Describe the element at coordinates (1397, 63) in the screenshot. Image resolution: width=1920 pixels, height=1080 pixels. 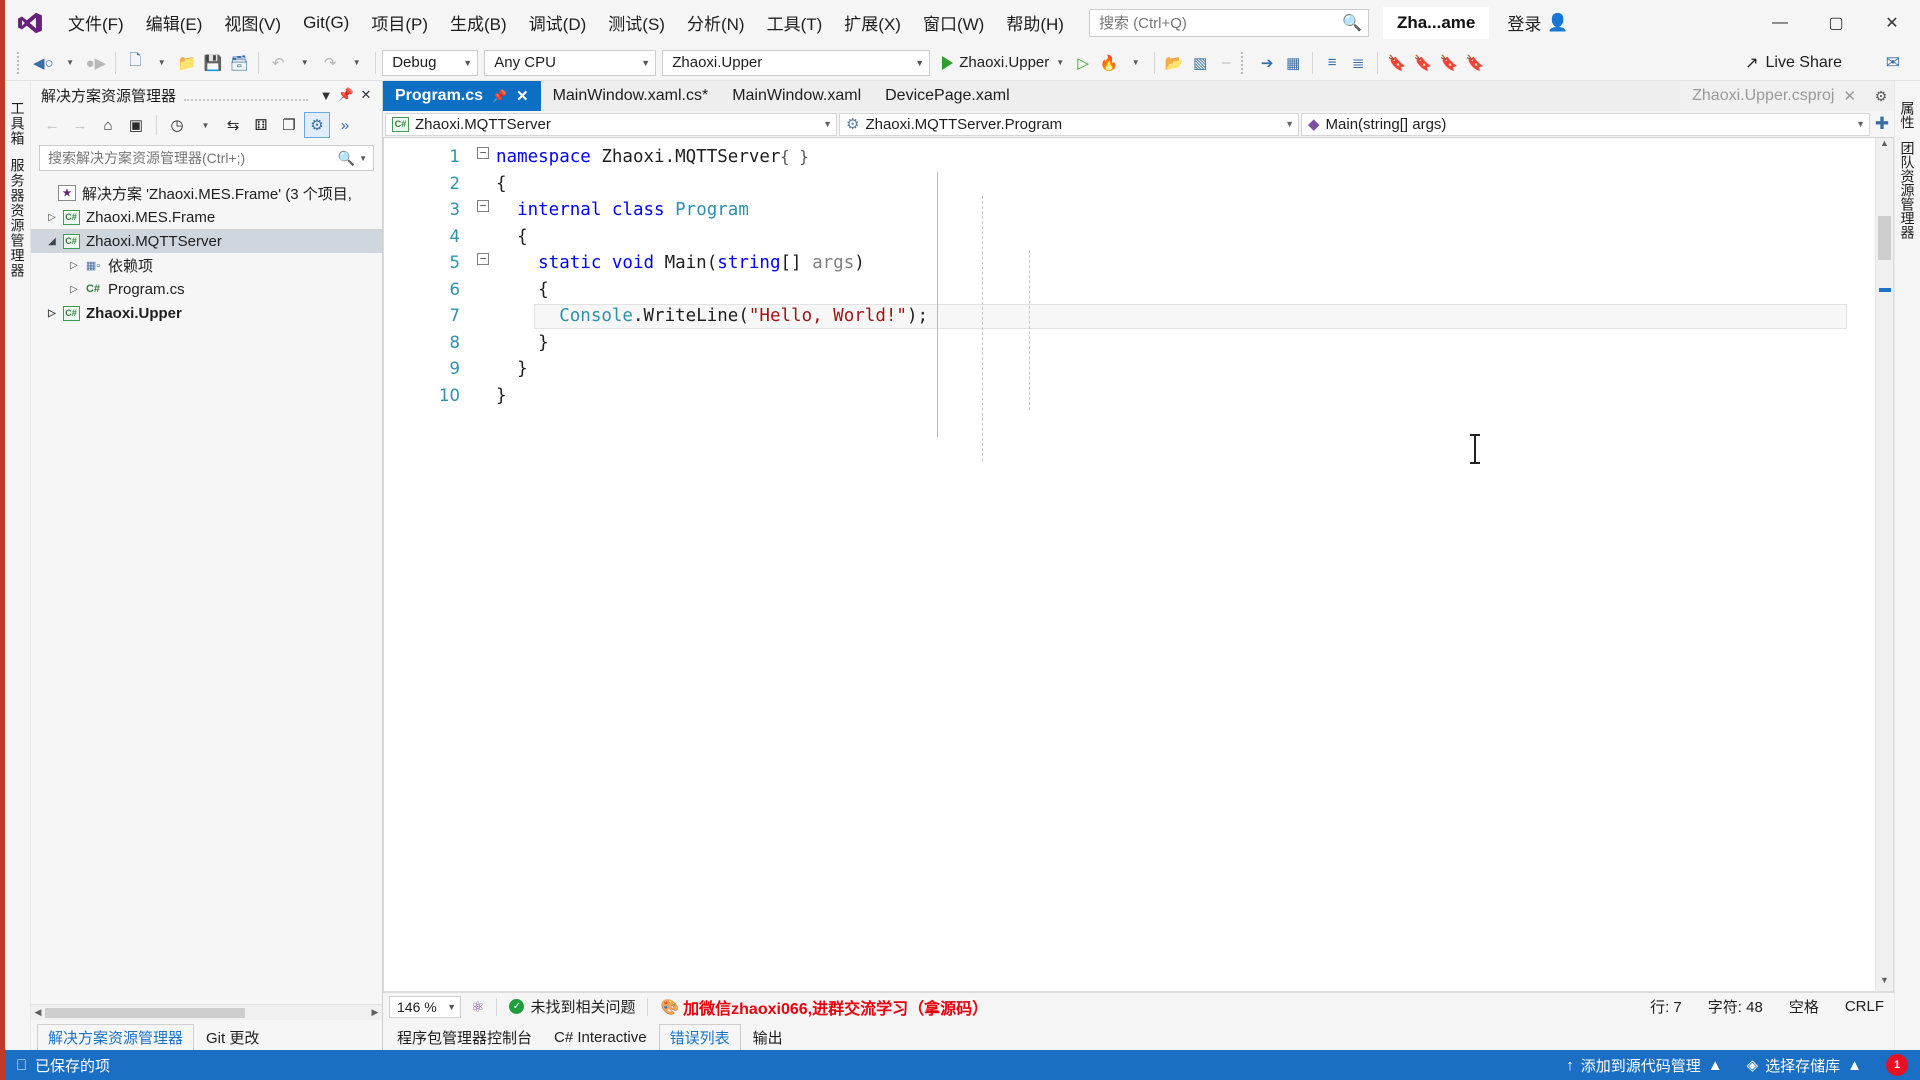
I see `bookmark-icon: 🔖` at that location.